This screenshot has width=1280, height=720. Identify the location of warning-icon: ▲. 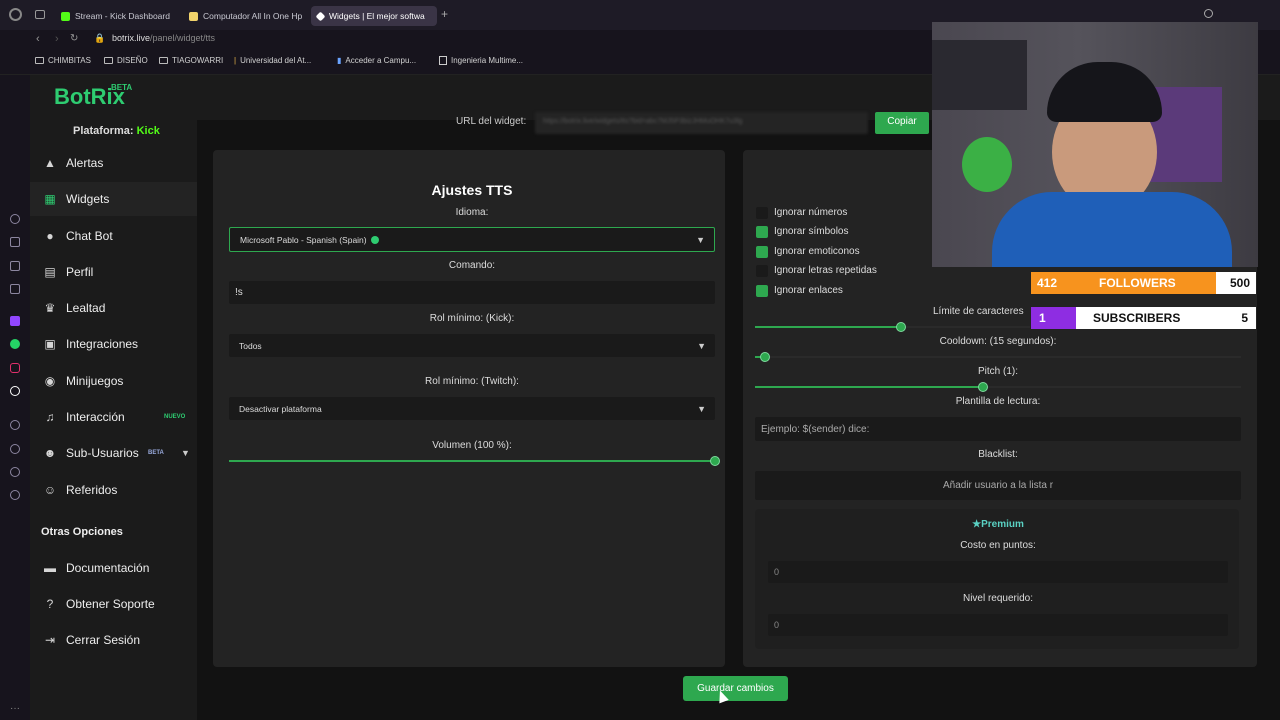
(50, 162).